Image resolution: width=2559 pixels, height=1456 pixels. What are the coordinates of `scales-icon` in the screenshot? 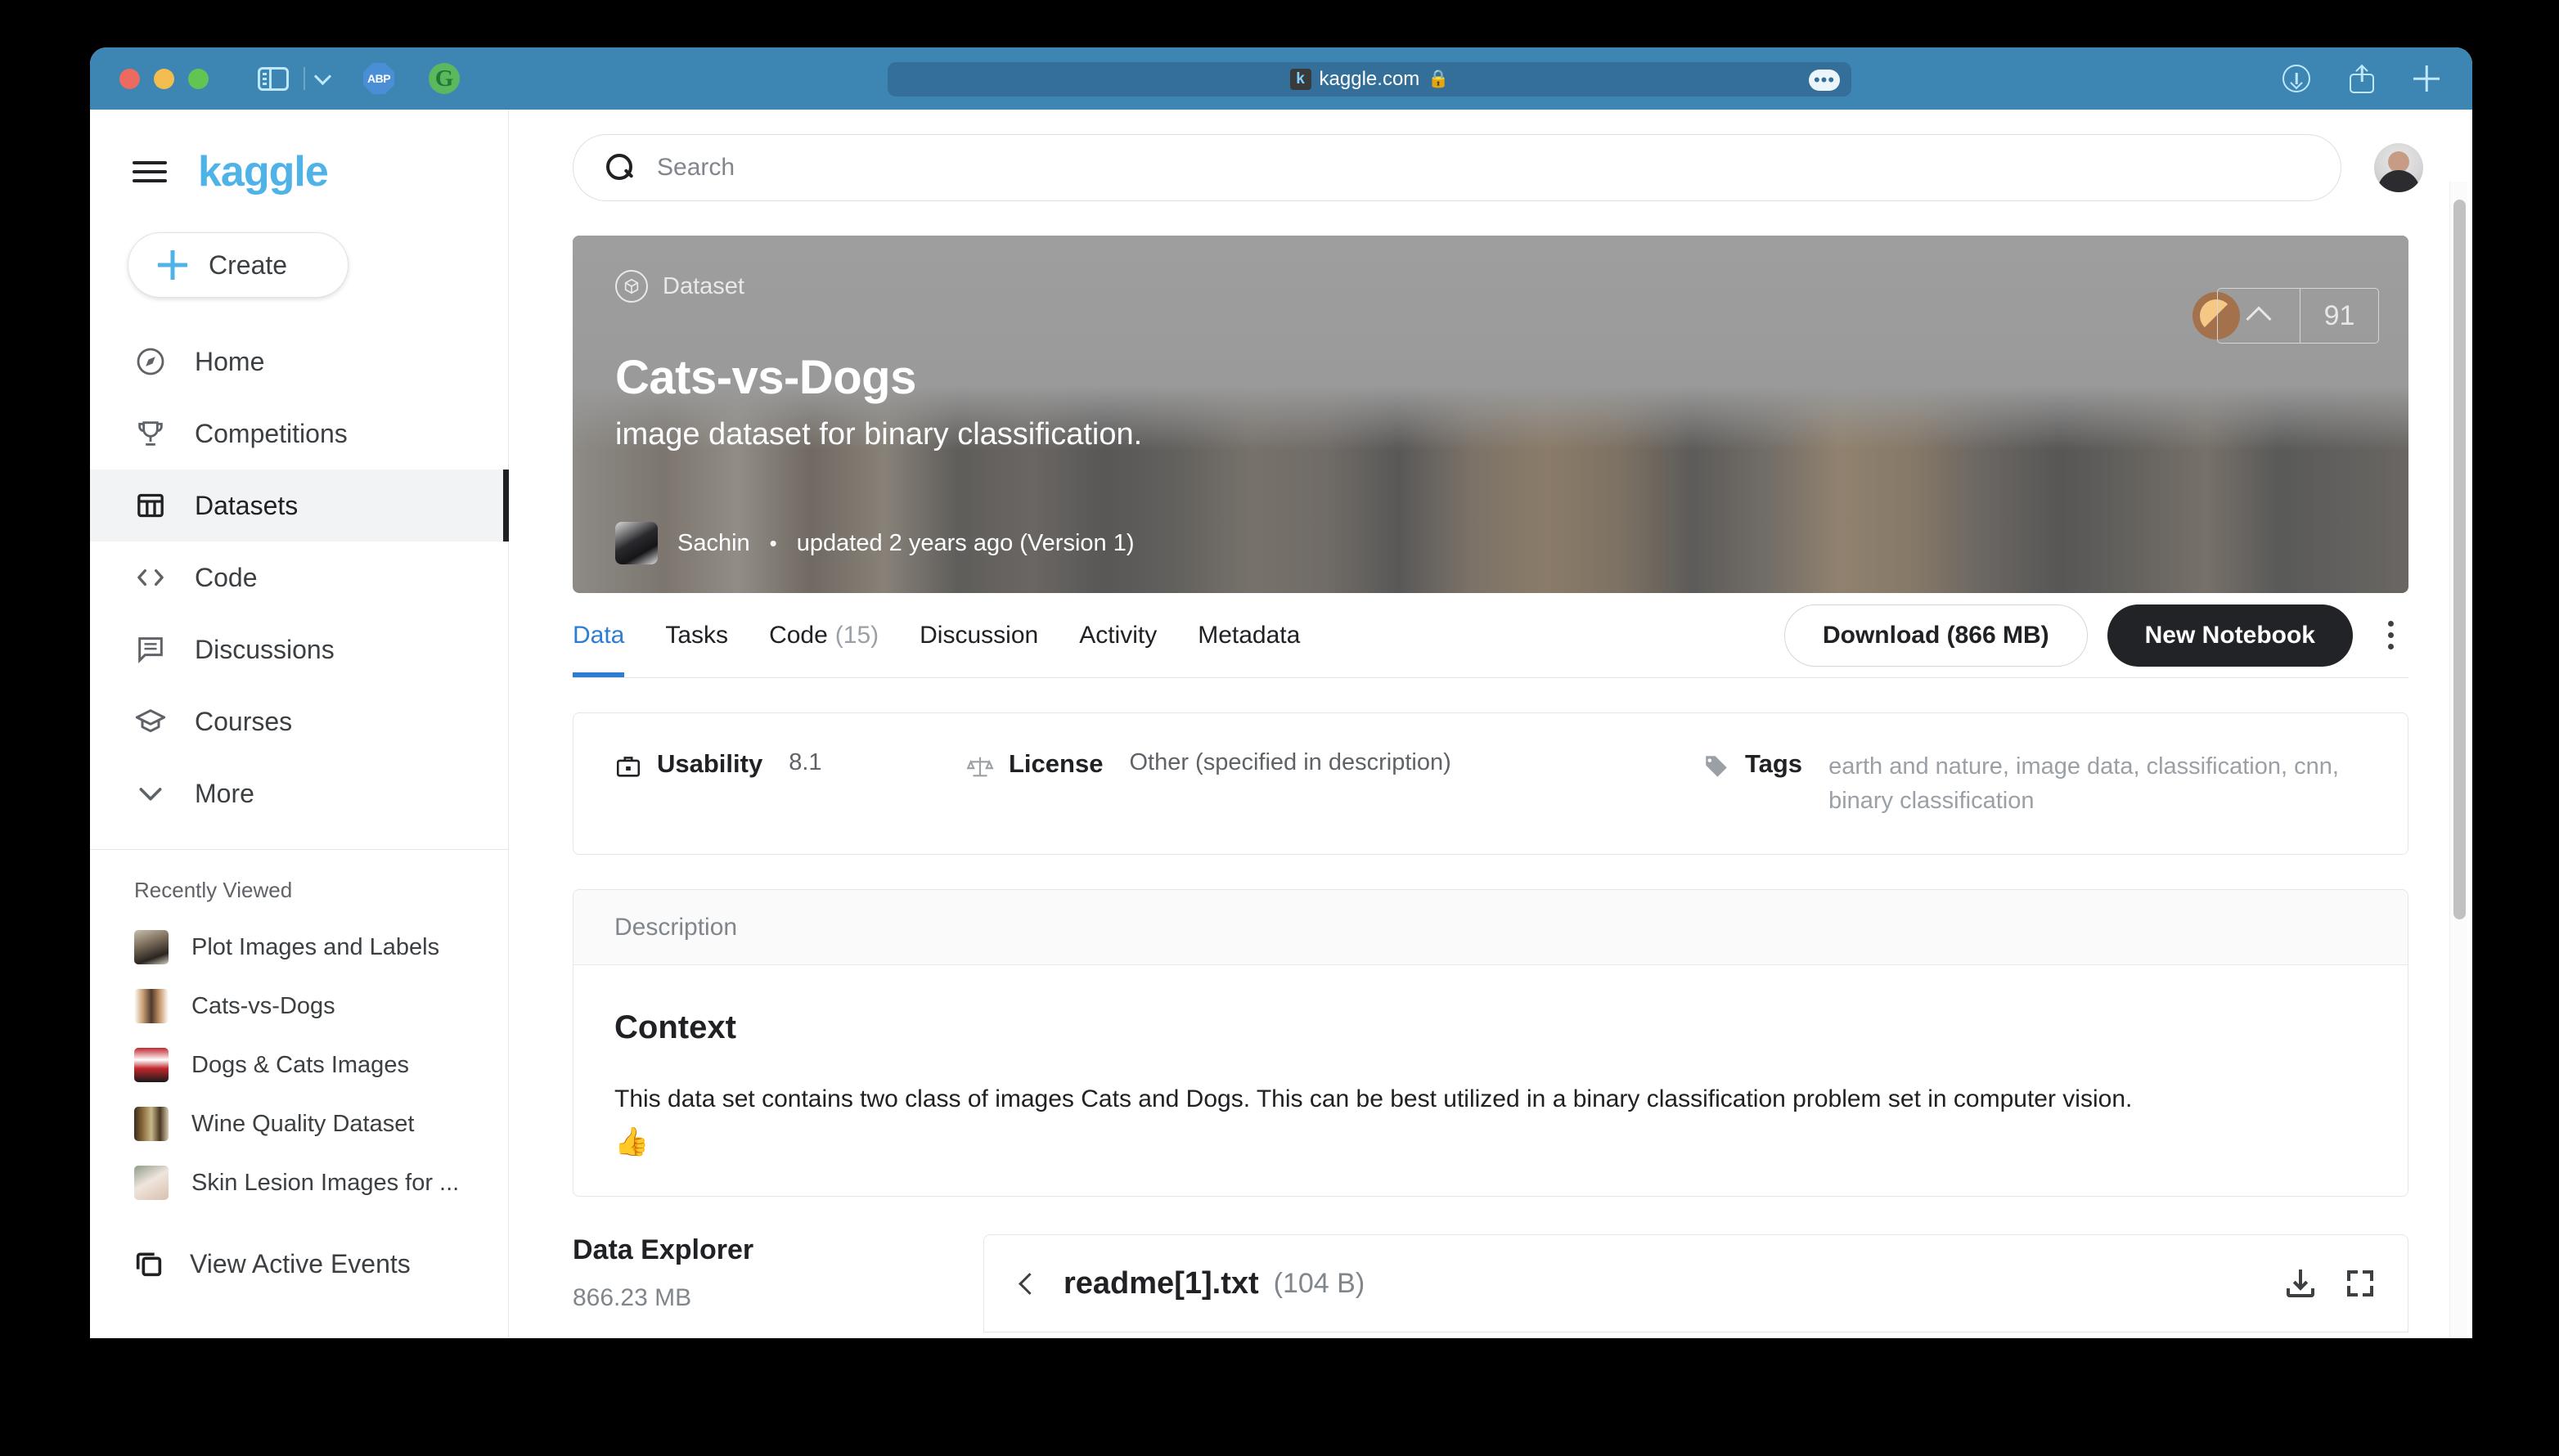 It's located at (980, 766).